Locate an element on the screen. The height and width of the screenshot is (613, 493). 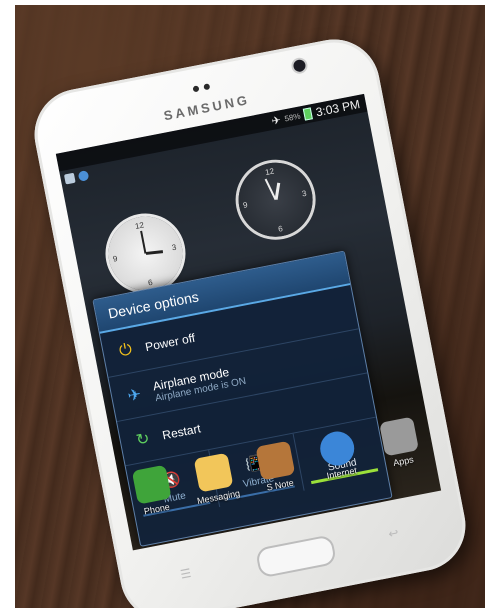
home-button is located at coordinates (296, 556).